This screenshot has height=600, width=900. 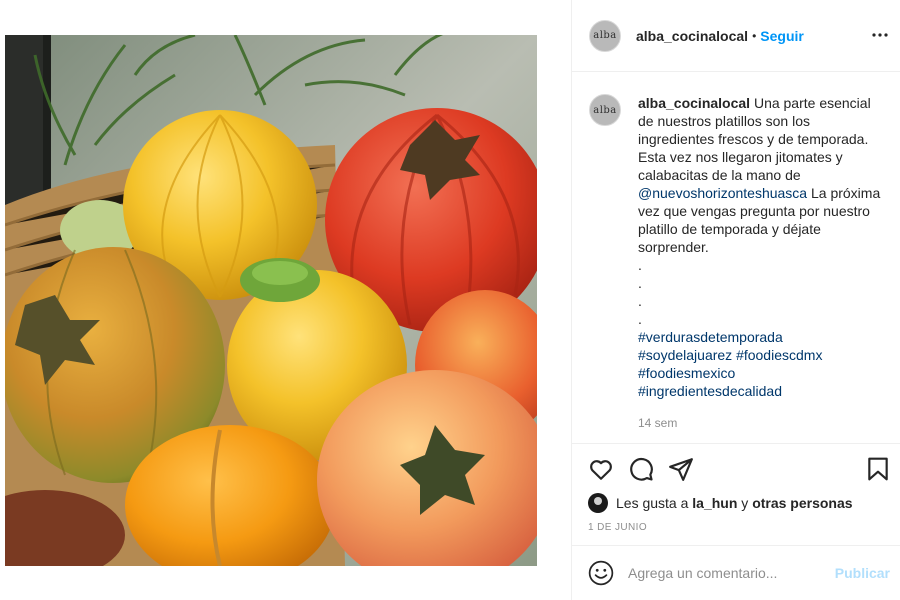 I want to click on author-avatar: alba, so click(x=605, y=35).